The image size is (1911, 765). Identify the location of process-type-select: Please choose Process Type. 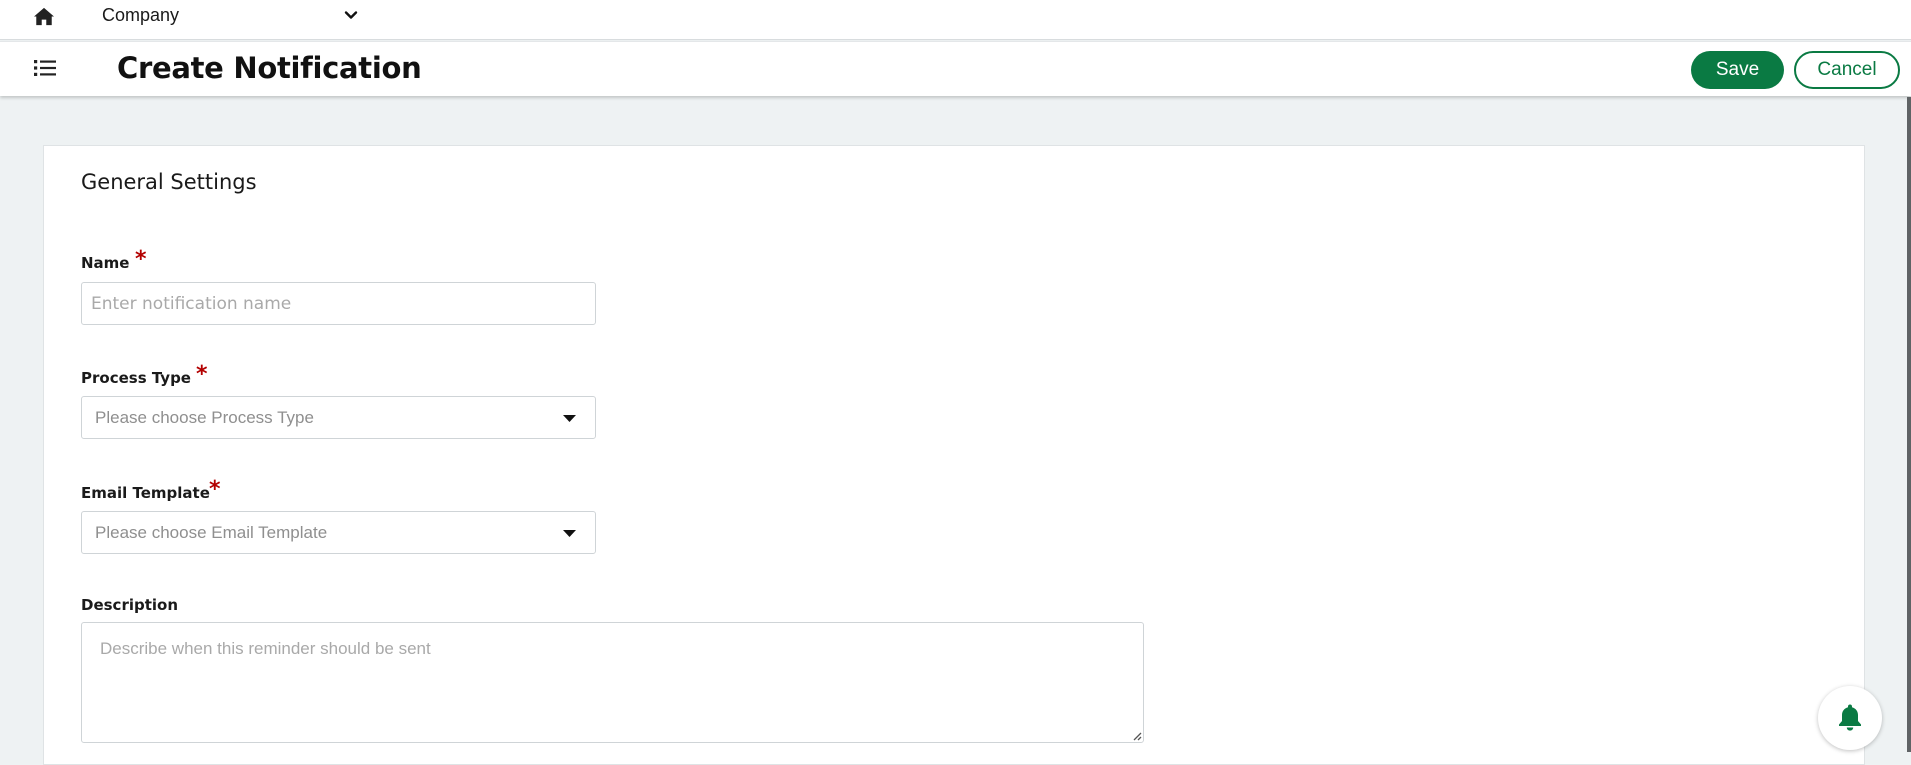
(338, 417).